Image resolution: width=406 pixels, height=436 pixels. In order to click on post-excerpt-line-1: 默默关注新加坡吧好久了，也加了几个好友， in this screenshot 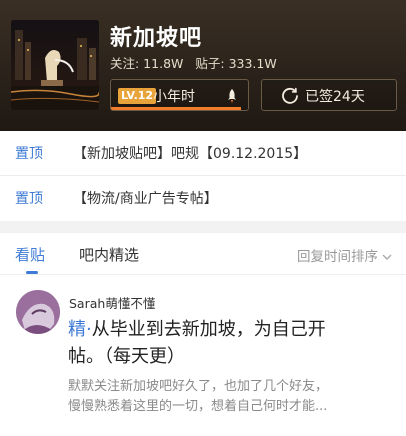, I will do `click(198, 386)`.